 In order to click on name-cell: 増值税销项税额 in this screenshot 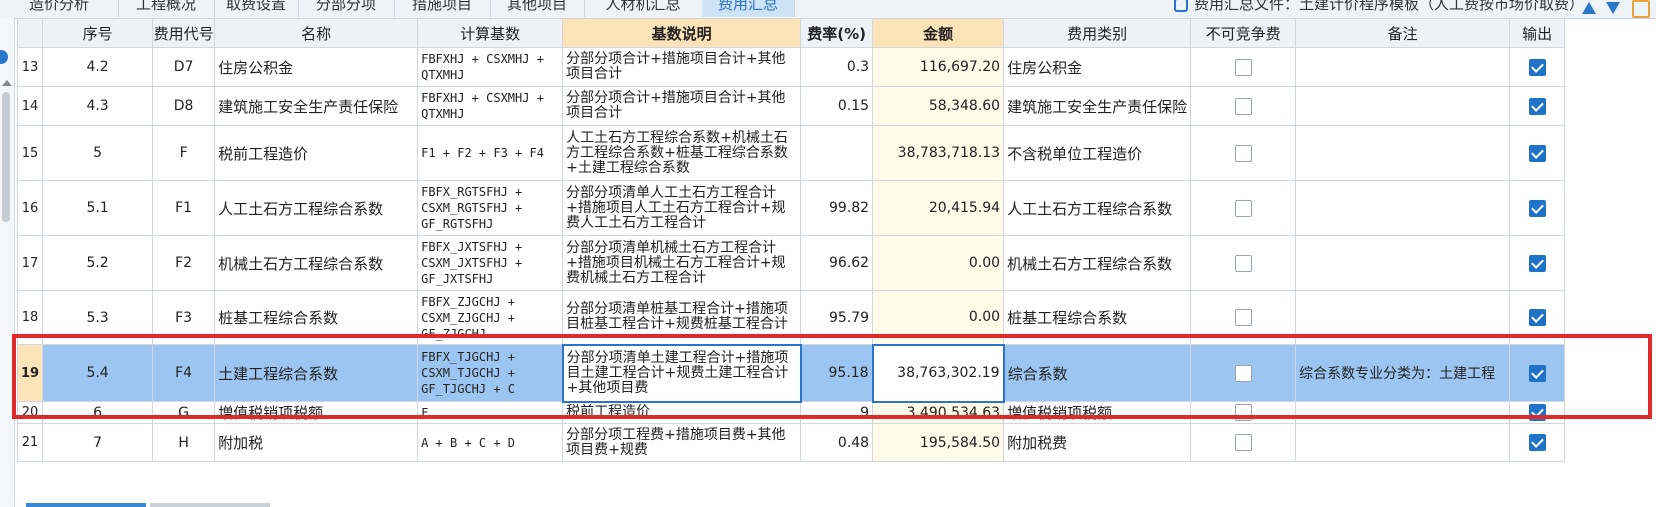, I will do `click(316, 412)`.